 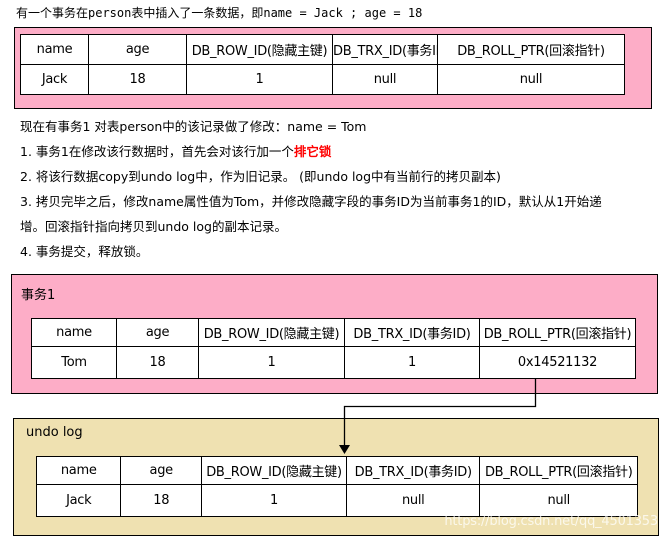 I want to click on roll-pointer-arrow, so click(x=438, y=416).